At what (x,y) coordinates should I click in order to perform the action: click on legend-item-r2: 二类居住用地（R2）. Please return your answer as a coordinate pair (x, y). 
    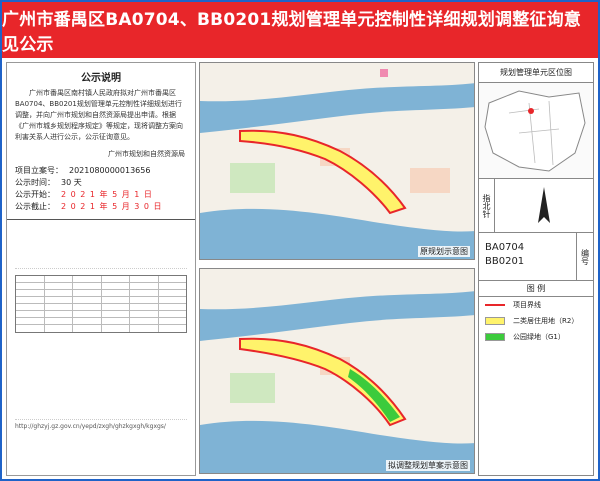
    Looking at the image, I should click on (536, 321).